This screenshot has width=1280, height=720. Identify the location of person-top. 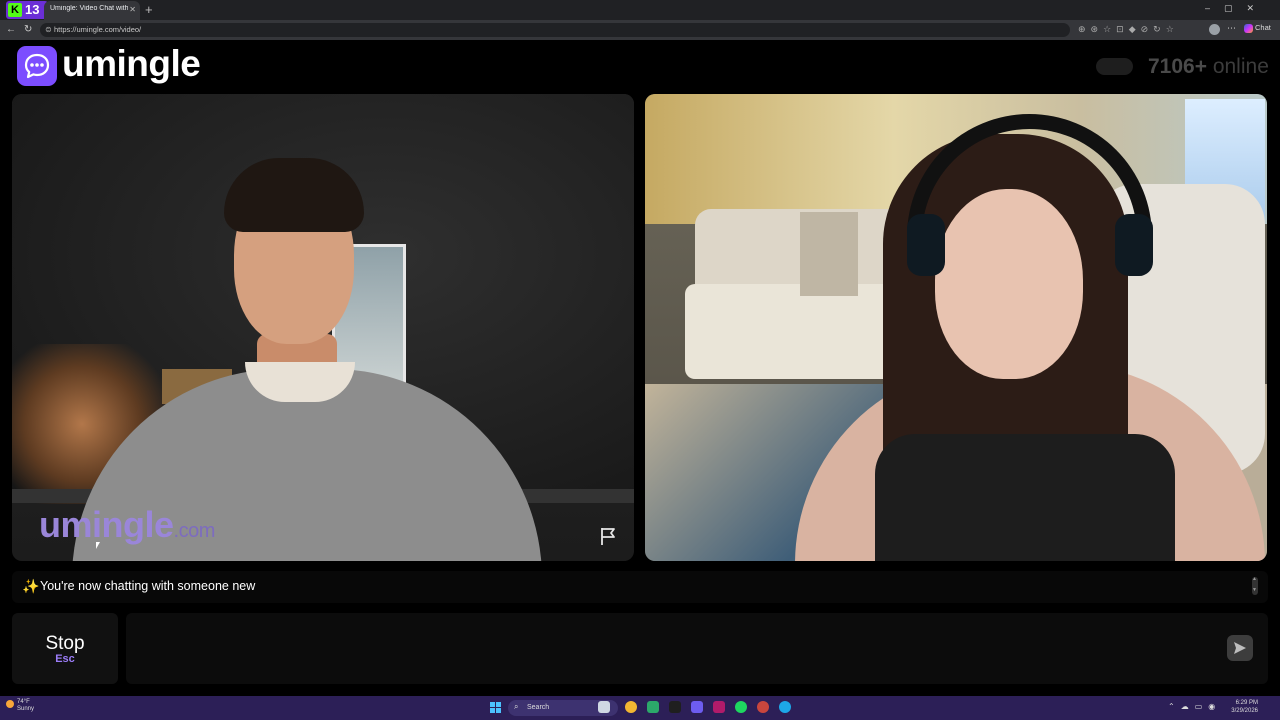
(1025, 497).